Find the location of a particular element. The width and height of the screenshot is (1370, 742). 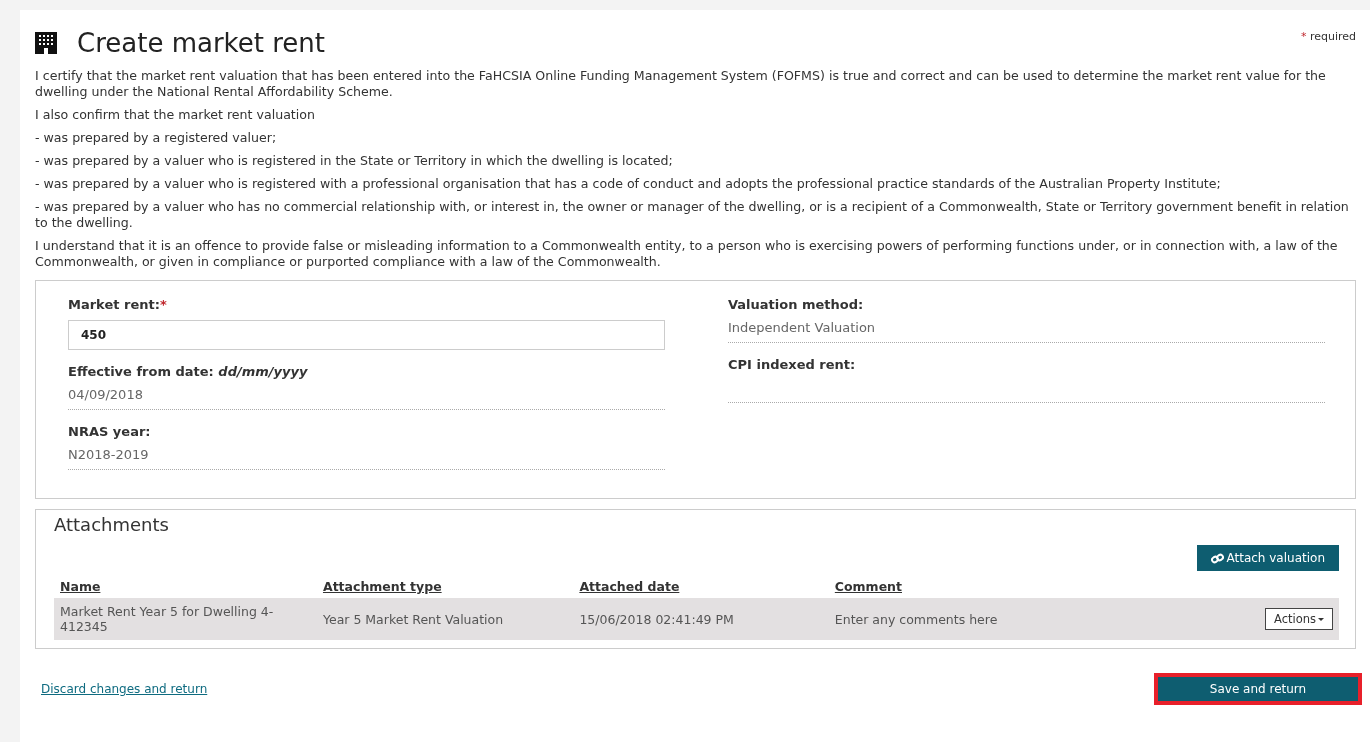

actions-button: Actions is located at coordinates (1299, 619).